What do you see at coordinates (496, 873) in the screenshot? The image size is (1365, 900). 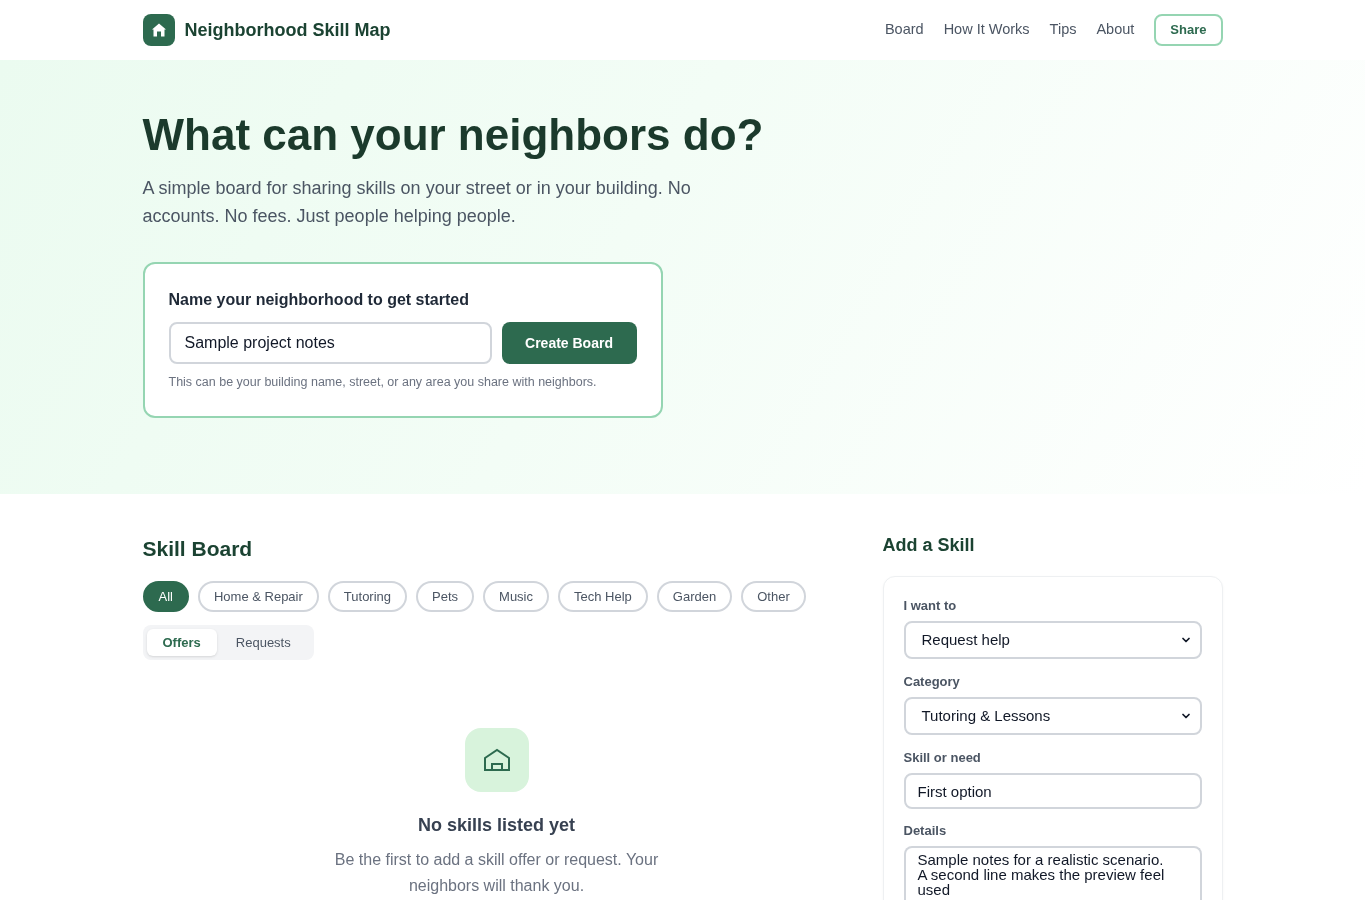 I see `empty-state-message: Be the first to add a skill offer or request. Your neighbors will thank you.` at bounding box center [496, 873].